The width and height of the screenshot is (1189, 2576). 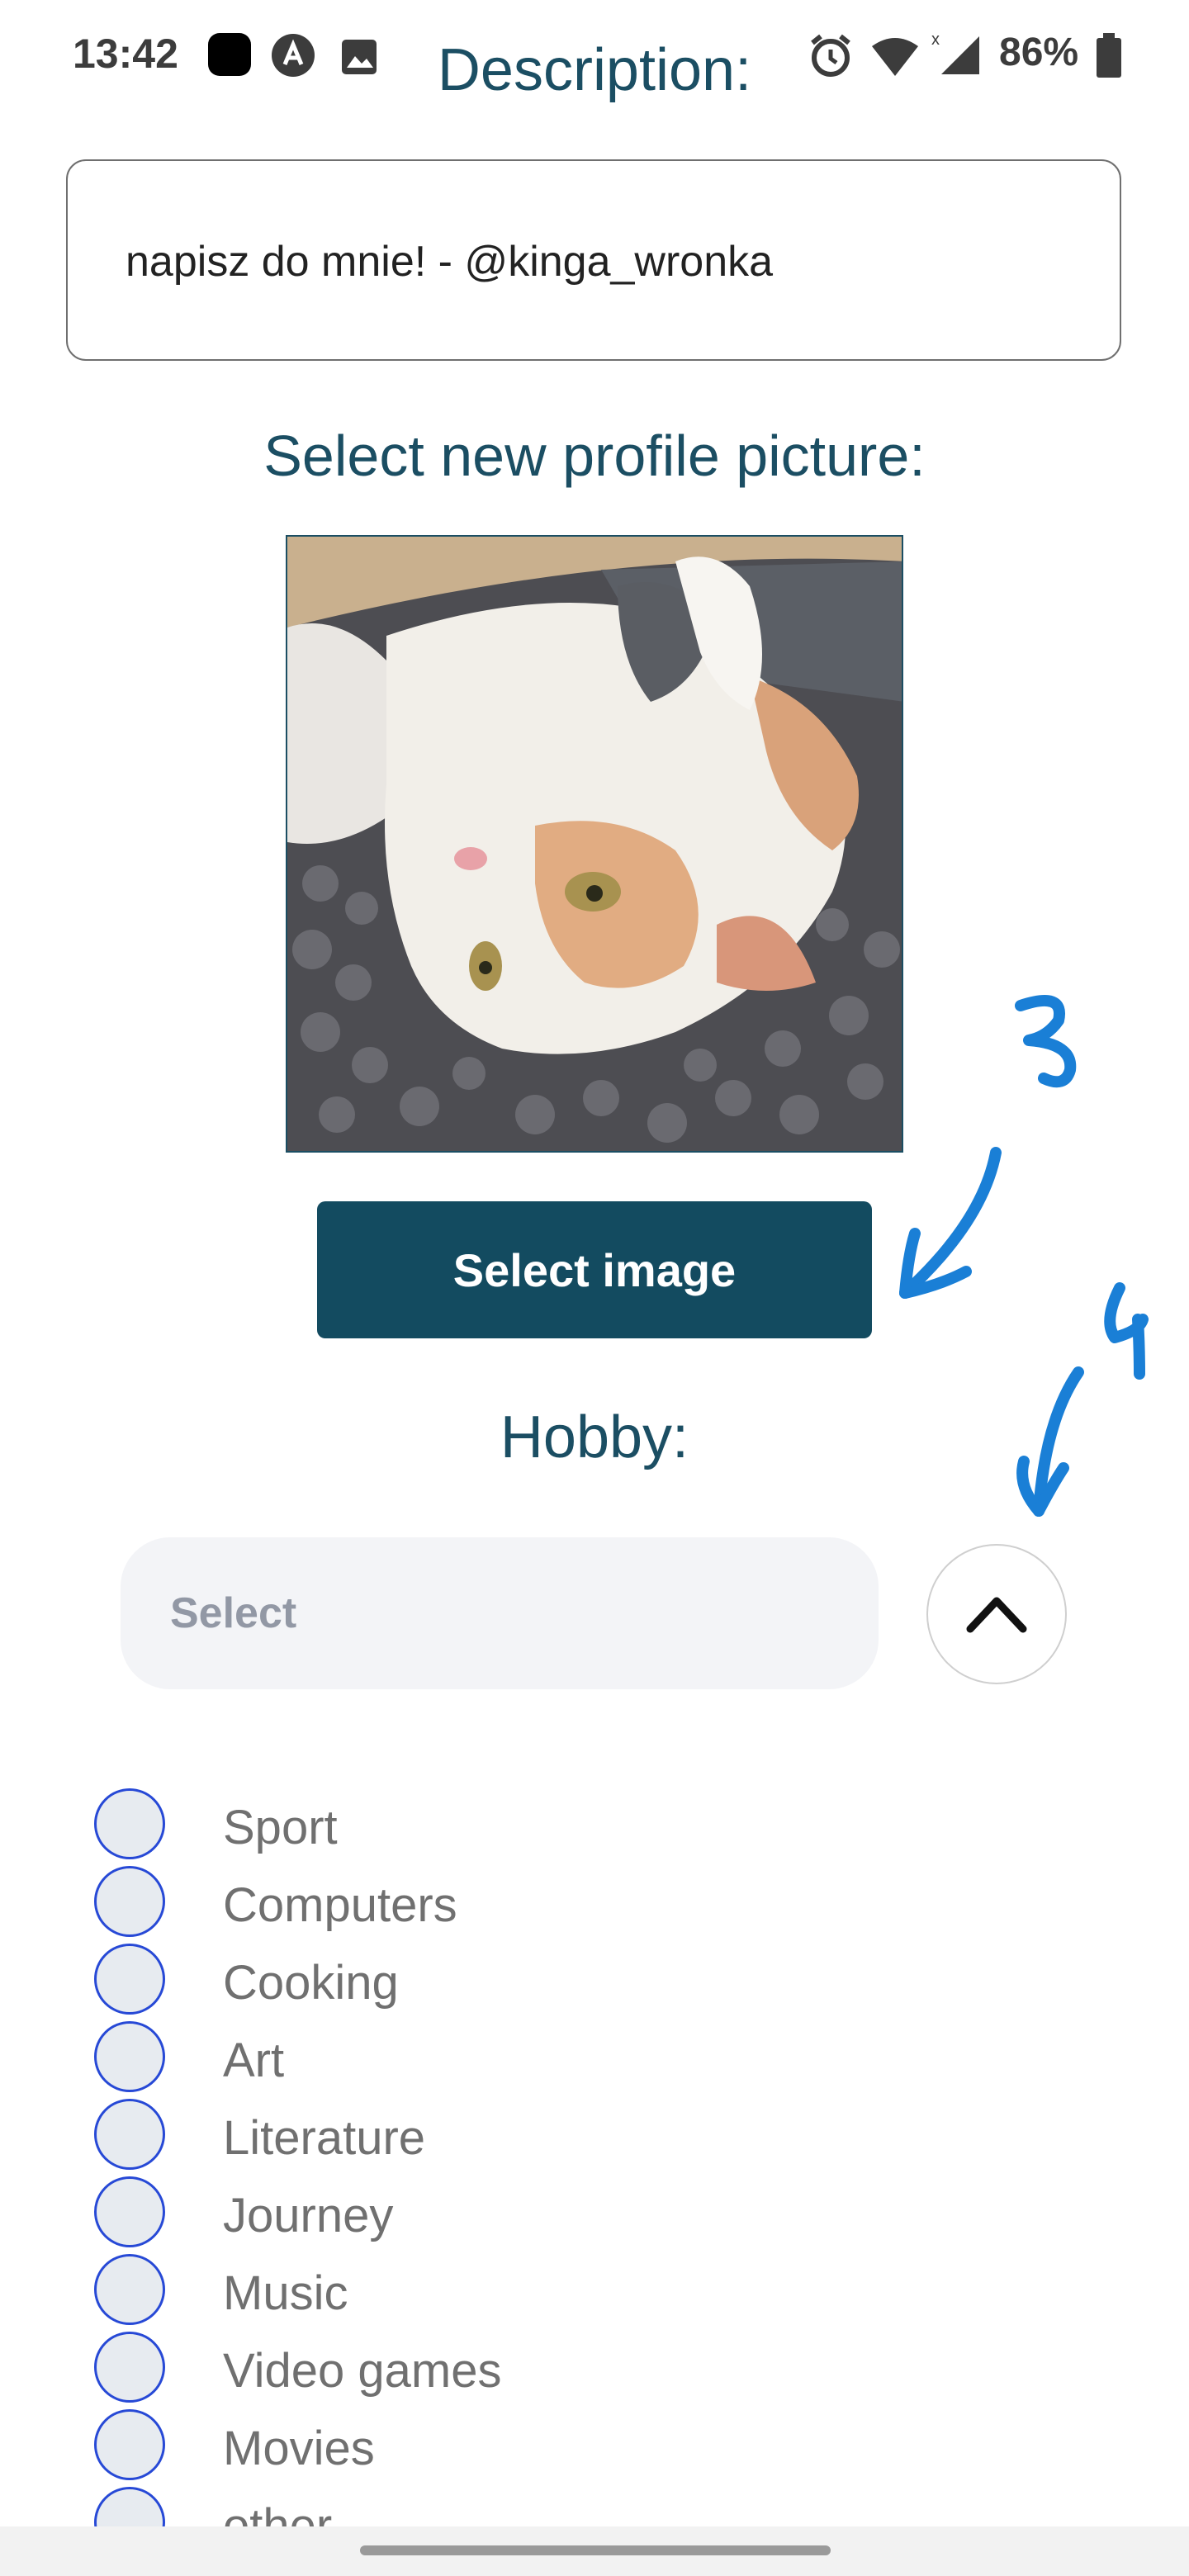 I want to click on hobby-option-label: Movies, so click(x=299, y=2448).